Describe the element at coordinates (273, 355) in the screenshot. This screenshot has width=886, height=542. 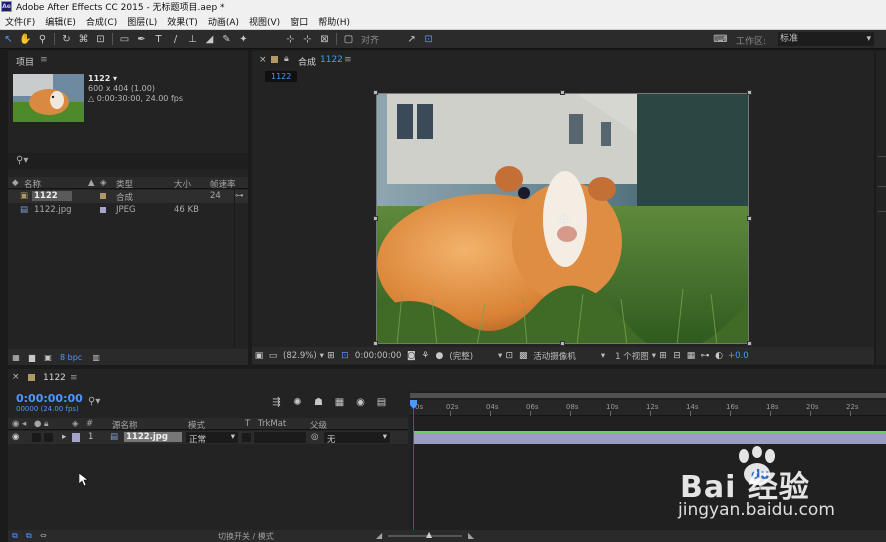
I see `display-icon: ▭` at that location.